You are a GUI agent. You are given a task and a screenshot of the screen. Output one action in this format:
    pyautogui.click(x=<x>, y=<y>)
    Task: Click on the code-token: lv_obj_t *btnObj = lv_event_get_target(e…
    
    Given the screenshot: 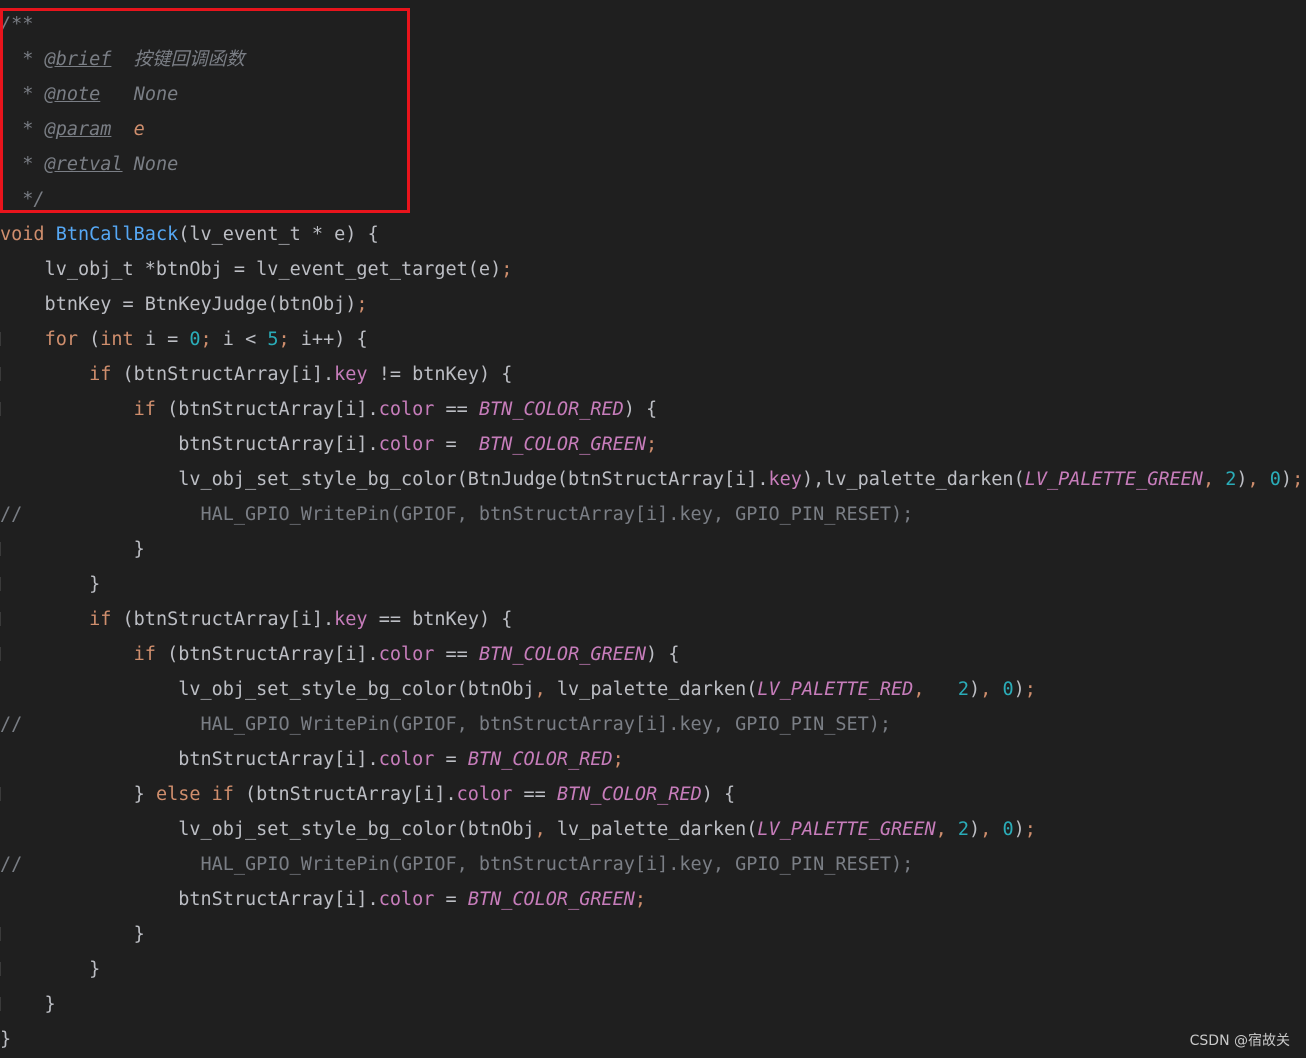 What is the action you would take?
    pyautogui.click(x=251, y=269)
    